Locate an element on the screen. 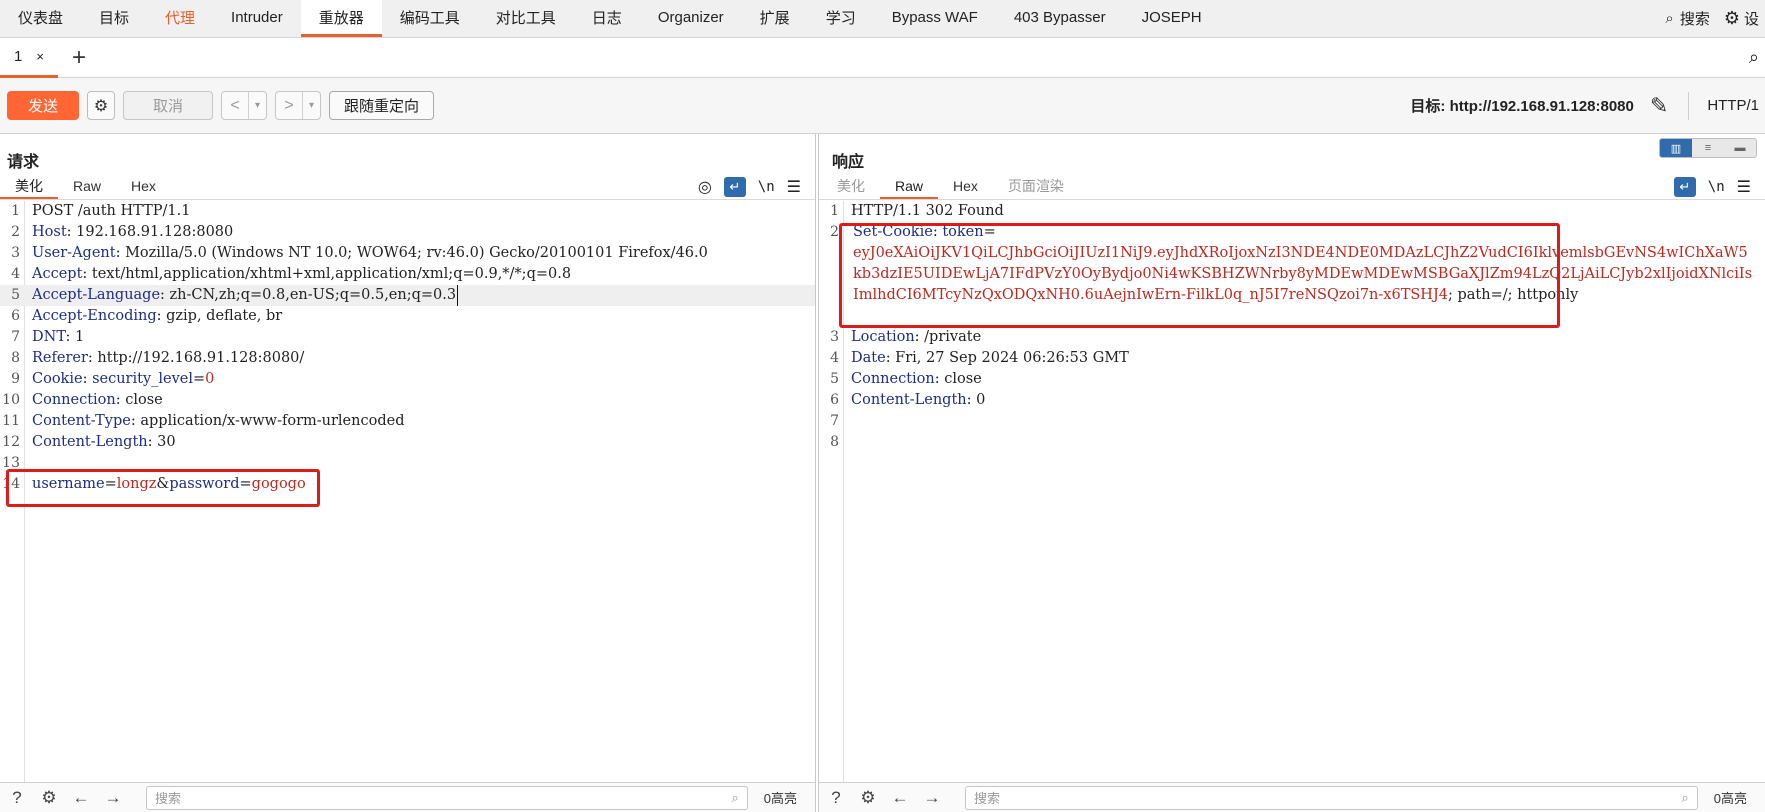 This screenshot has width=1765, height=812. code-token: : Fri, 27 Sep 2024 06:26:53 GMT is located at coordinates (1007, 358).